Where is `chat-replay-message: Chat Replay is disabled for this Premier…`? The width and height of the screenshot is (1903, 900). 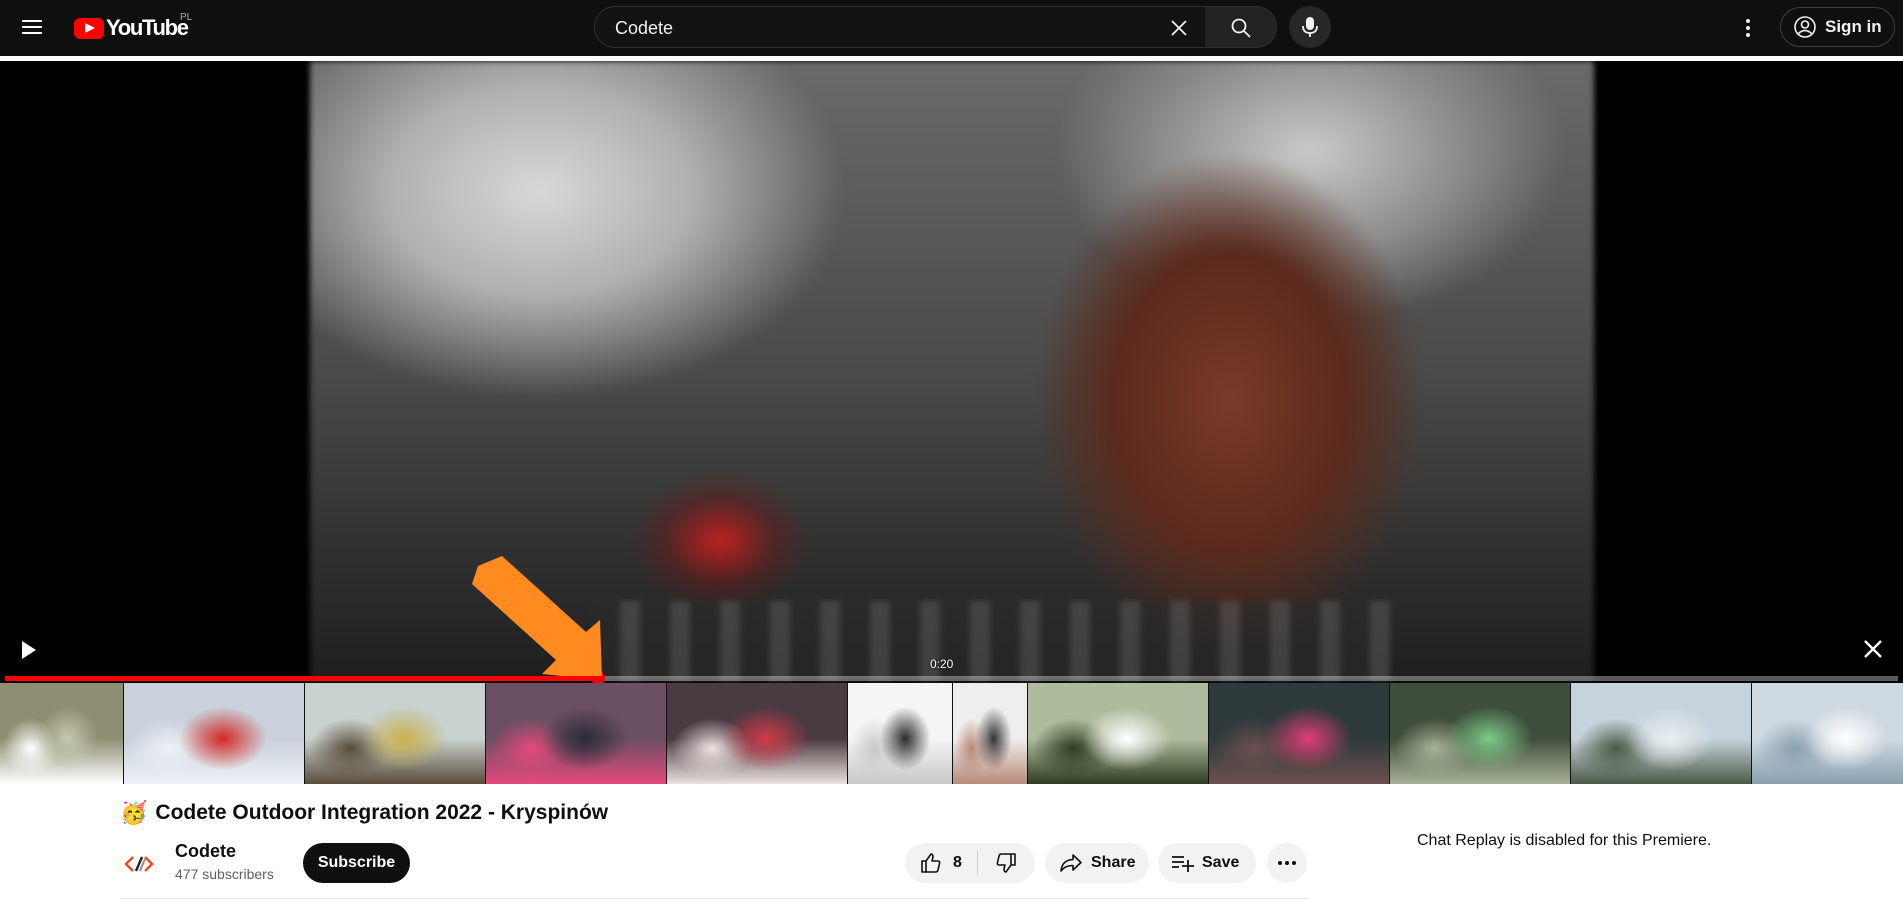
chat-replay-message: Chat Replay is disabled for this Premier… is located at coordinates (1564, 840).